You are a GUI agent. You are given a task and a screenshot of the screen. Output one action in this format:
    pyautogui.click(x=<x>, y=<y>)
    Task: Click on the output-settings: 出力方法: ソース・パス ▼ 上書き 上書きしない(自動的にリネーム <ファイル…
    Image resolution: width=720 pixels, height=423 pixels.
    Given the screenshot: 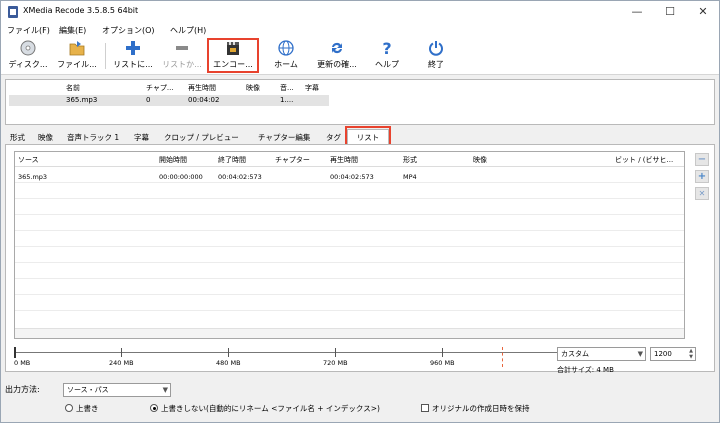 What is the action you would take?
    pyautogui.click(x=360, y=398)
    